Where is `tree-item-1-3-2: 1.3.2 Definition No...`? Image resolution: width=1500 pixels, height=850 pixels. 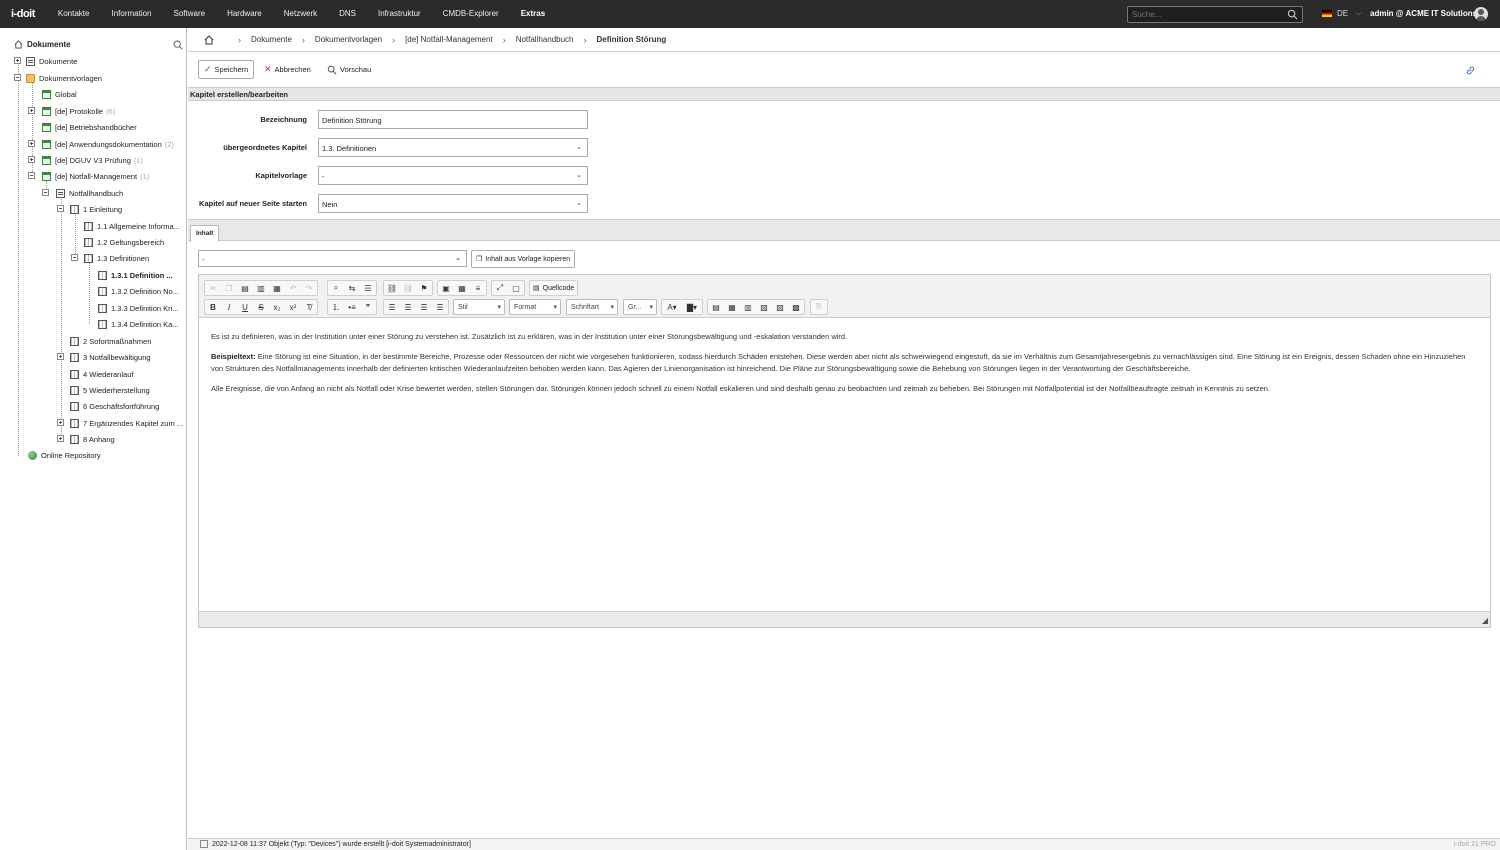 tree-item-1-3-2: 1.3.2 Definition No... is located at coordinates (138, 291).